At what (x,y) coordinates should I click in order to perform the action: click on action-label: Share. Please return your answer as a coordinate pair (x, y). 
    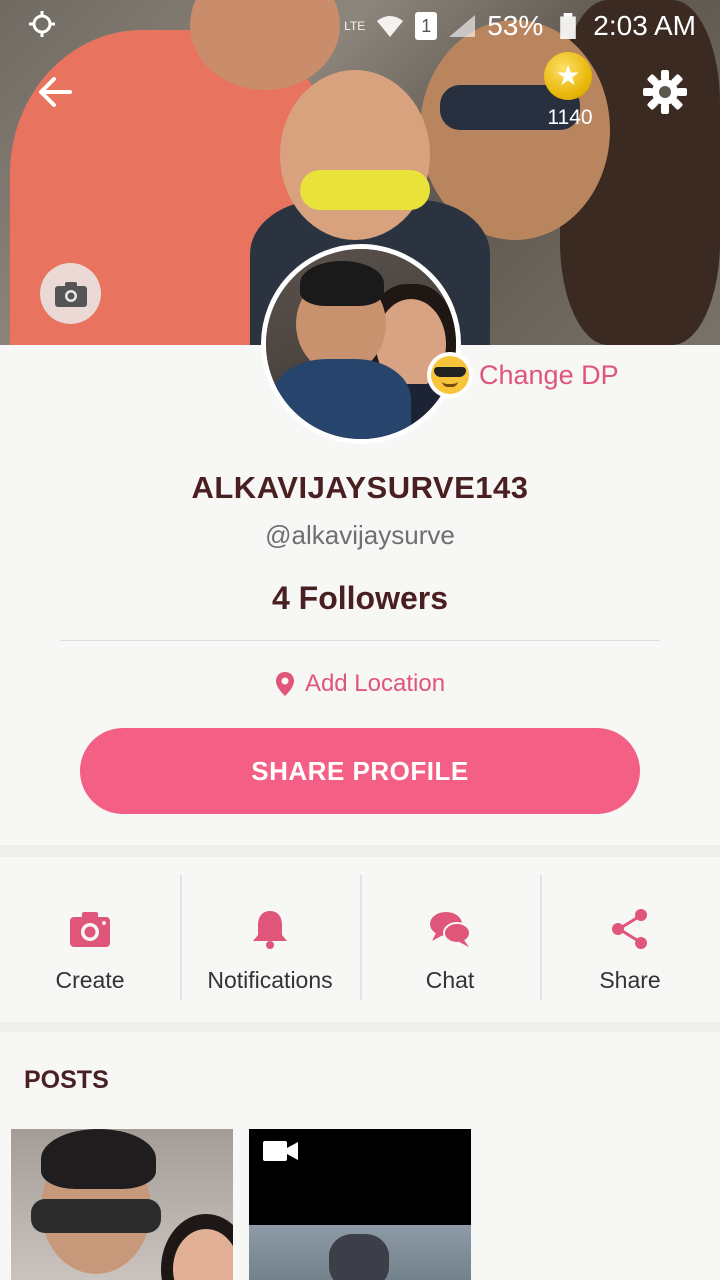
    Looking at the image, I should click on (630, 980).